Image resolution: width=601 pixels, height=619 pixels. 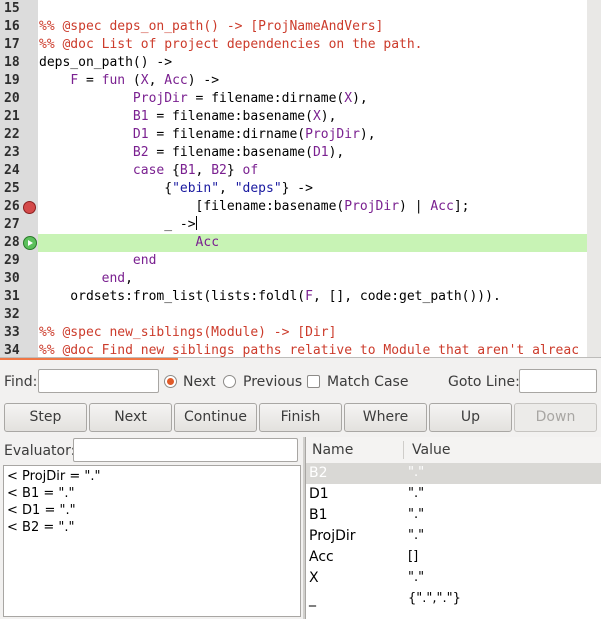 What do you see at coordinates (332, 450) in the screenshot?
I see `column-header-name: Name` at bounding box center [332, 450].